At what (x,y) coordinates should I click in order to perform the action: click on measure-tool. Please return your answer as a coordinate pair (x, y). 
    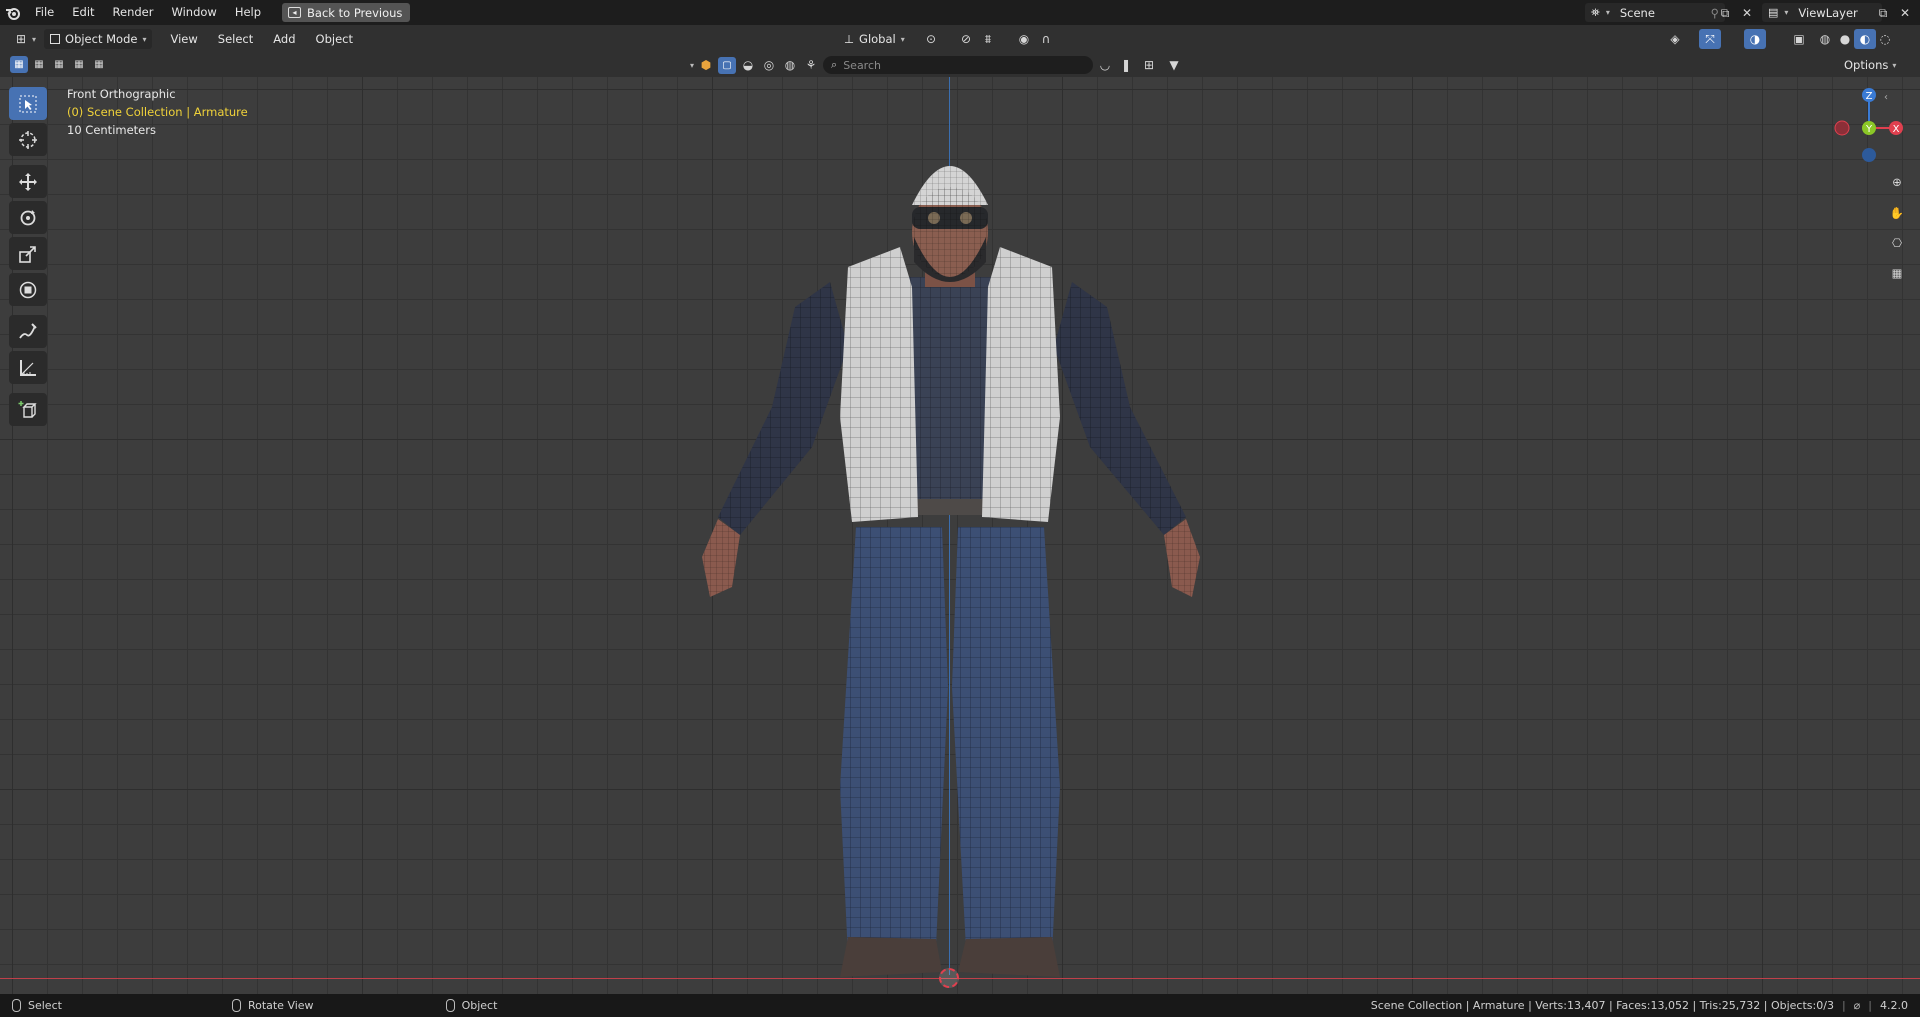
    Looking at the image, I should click on (28, 367).